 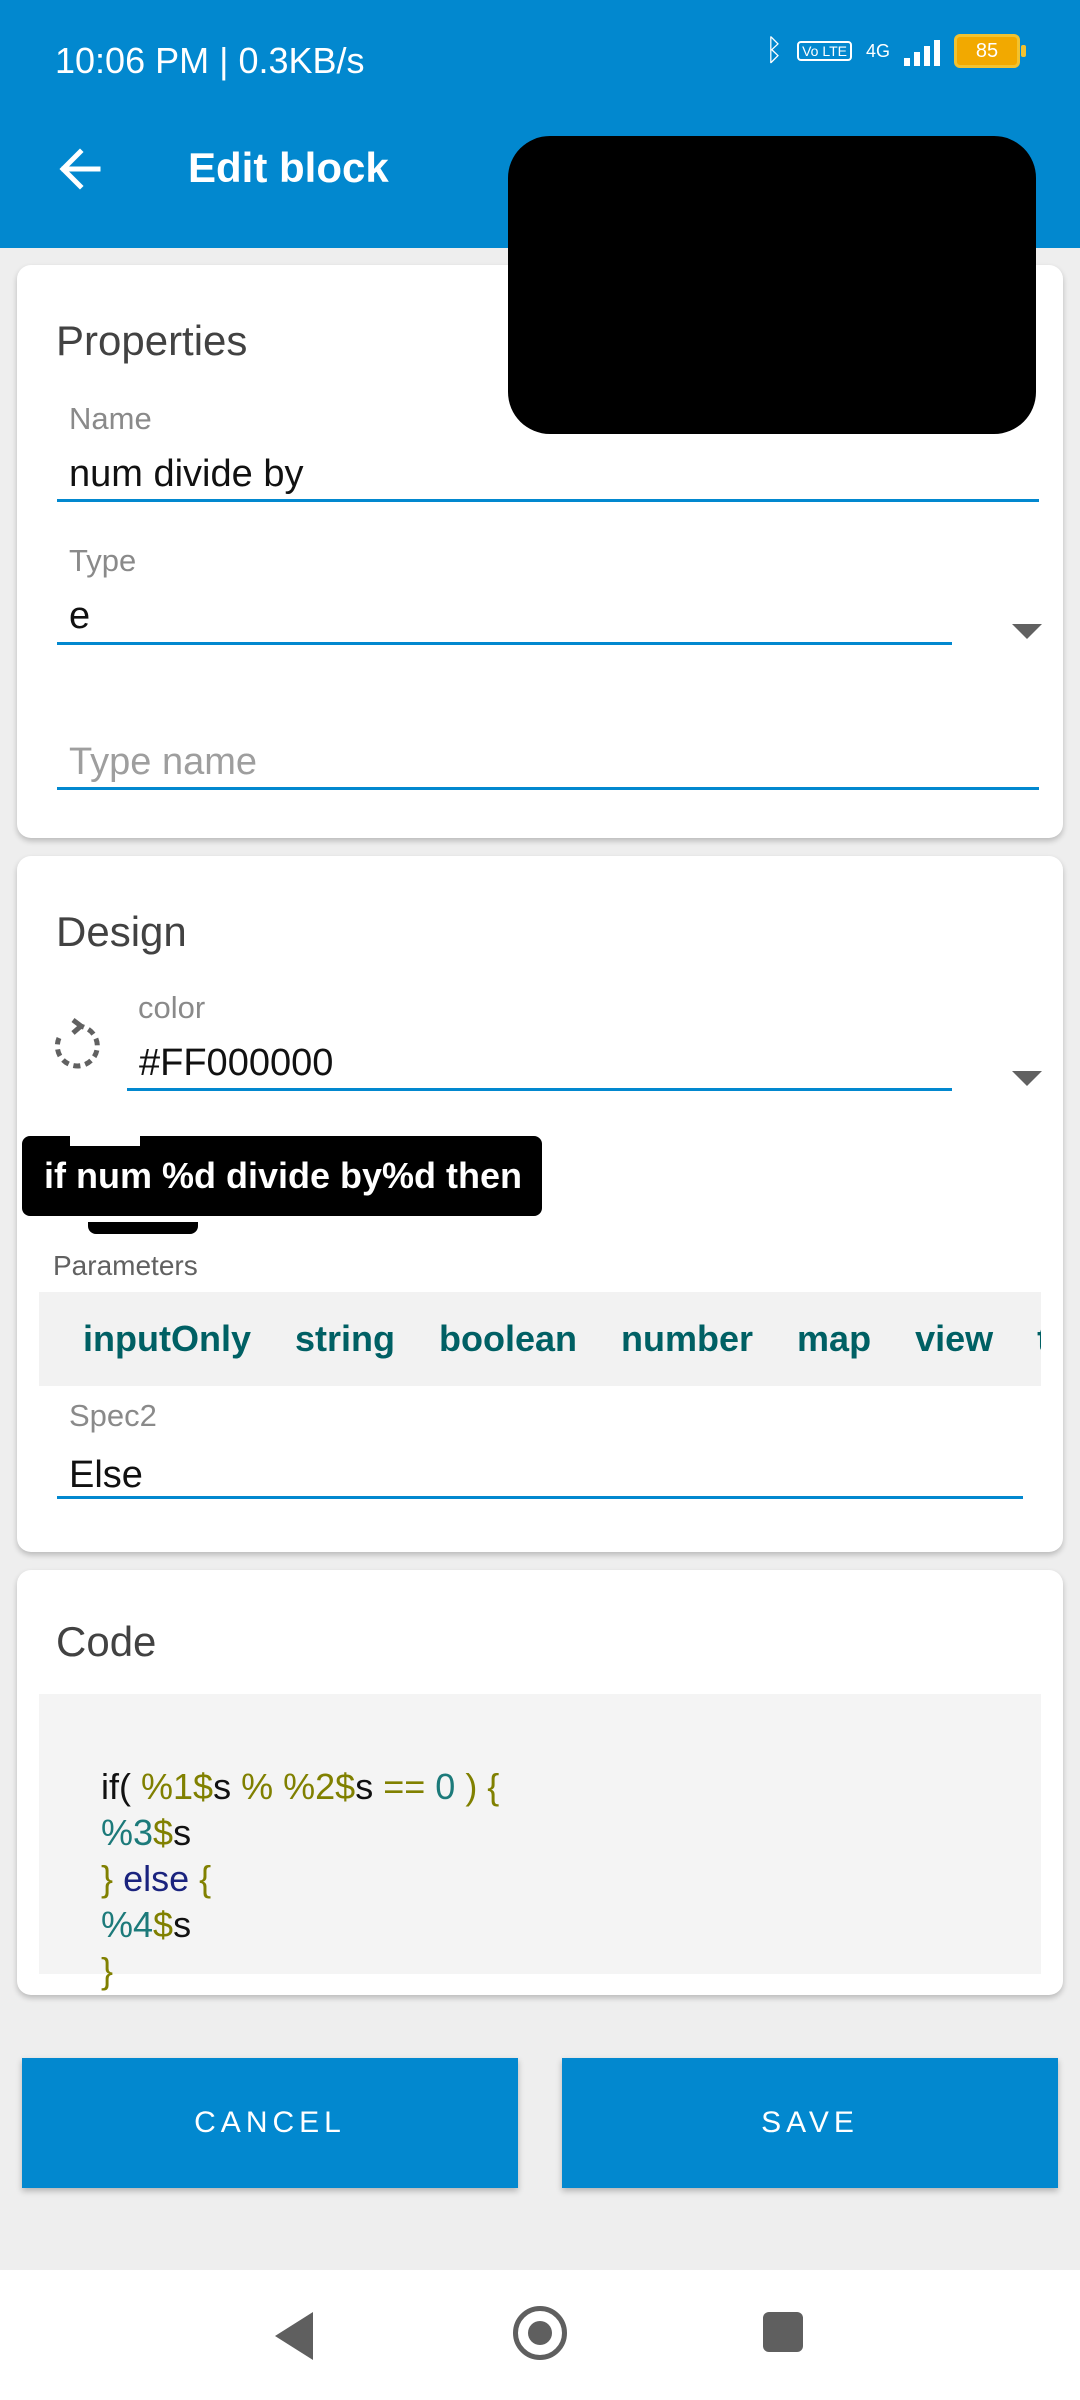 What do you see at coordinates (113, 1415) in the screenshot?
I see `spec2-label: Spec2` at bounding box center [113, 1415].